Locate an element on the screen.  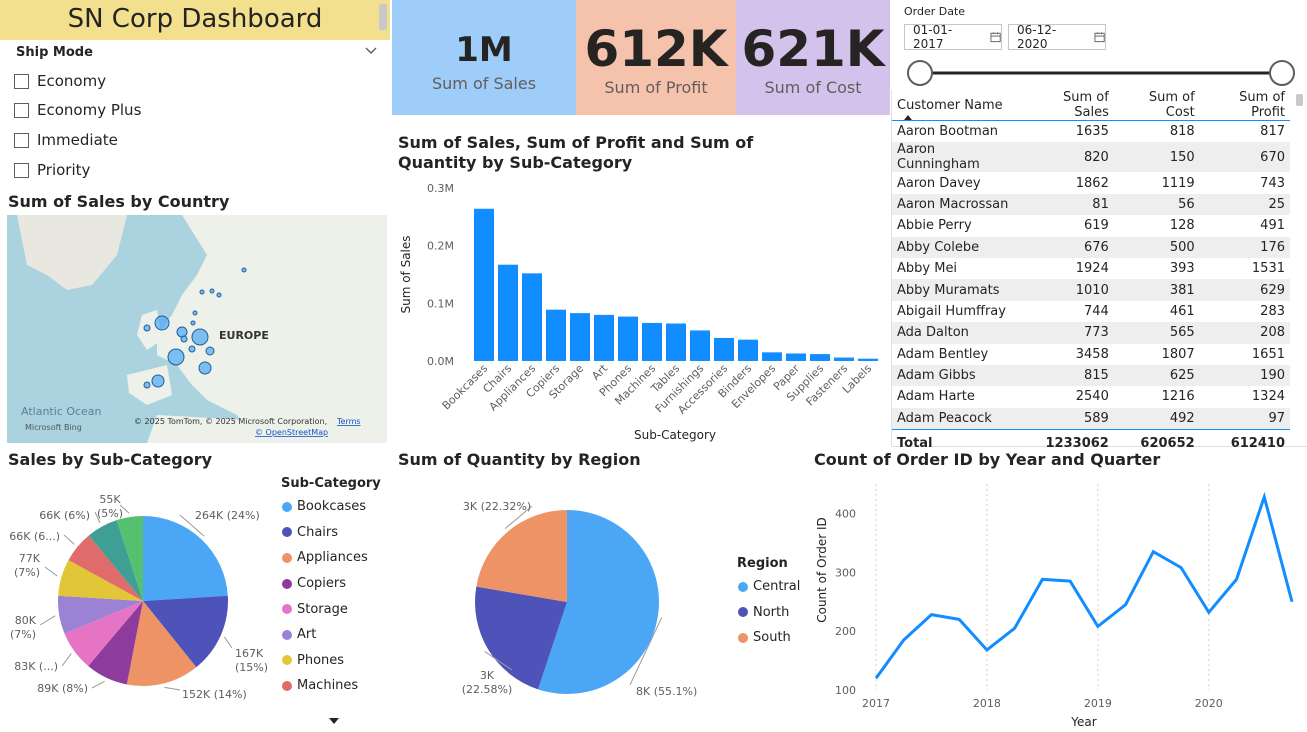
legend-item: Art is located at coordinates (325, 635).